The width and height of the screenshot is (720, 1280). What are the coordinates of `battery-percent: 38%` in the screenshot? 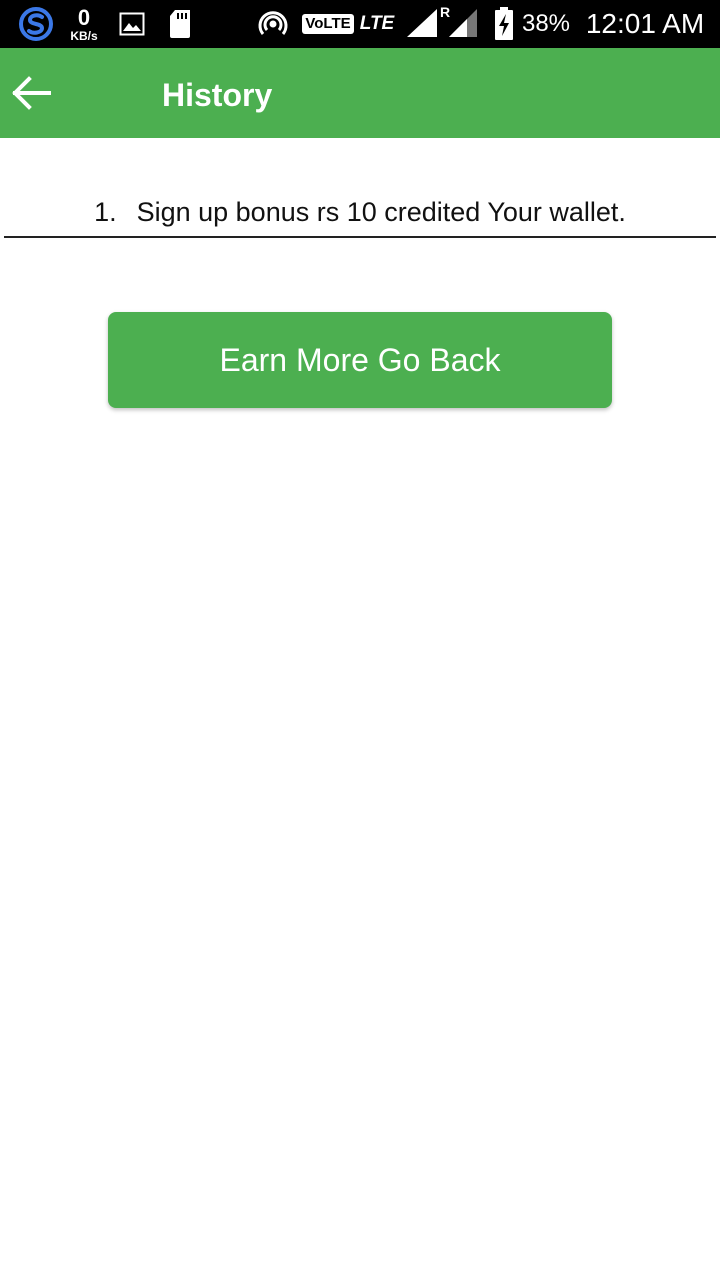 It's located at (546, 23).